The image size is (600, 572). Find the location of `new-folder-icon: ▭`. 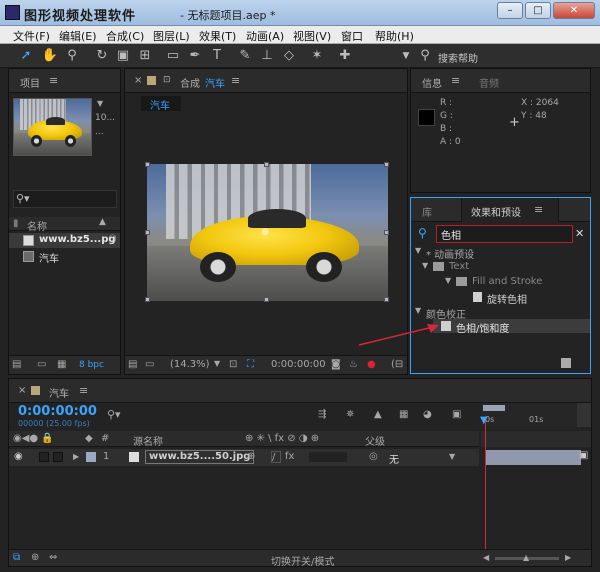

new-folder-icon: ▭ is located at coordinates (41, 364).